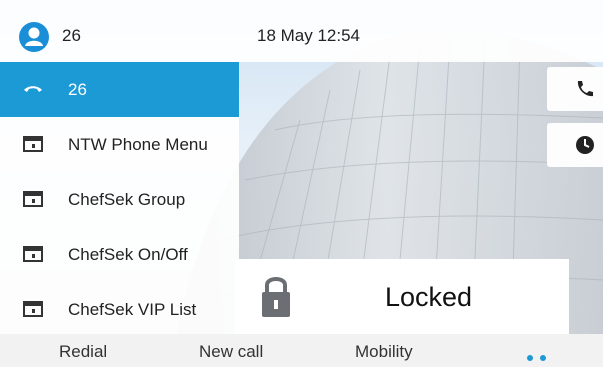 The width and height of the screenshot is (603, 367). I want to click on phone-icon, so click(585, 89).